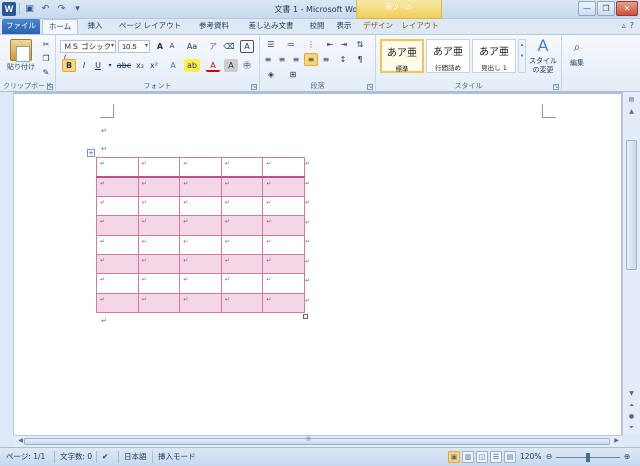 This screenshot has height=466, width=640. Describe the element at coordinates (76, 457) in the screenshot. I see `word-count: 文字数: 0` at that location.